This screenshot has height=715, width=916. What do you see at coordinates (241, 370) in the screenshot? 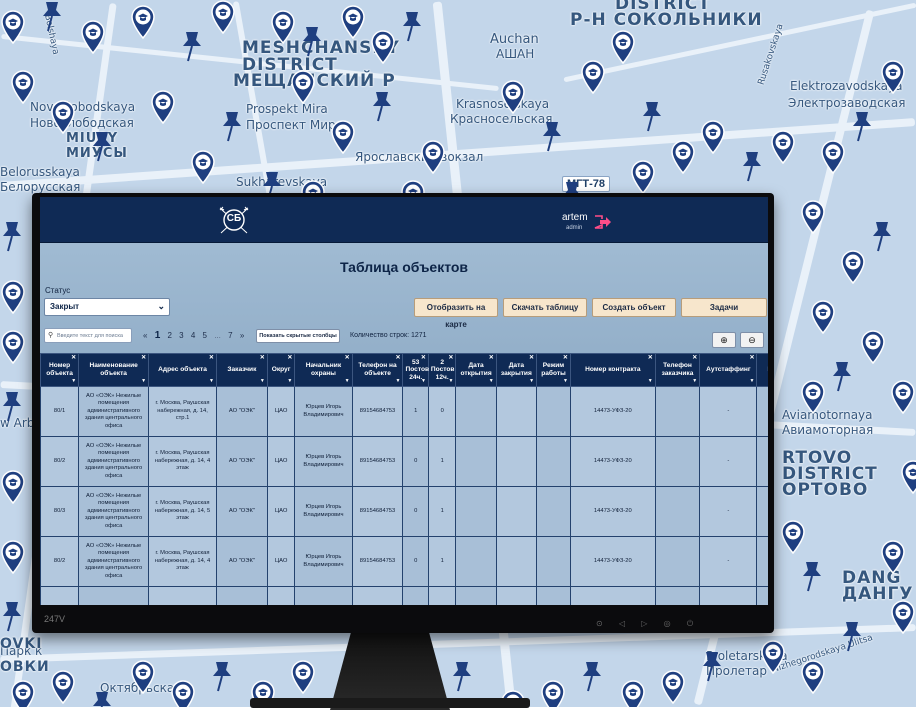
I see `column-header: Заказчик ✕ ▼` at bounding box center [241, 370].